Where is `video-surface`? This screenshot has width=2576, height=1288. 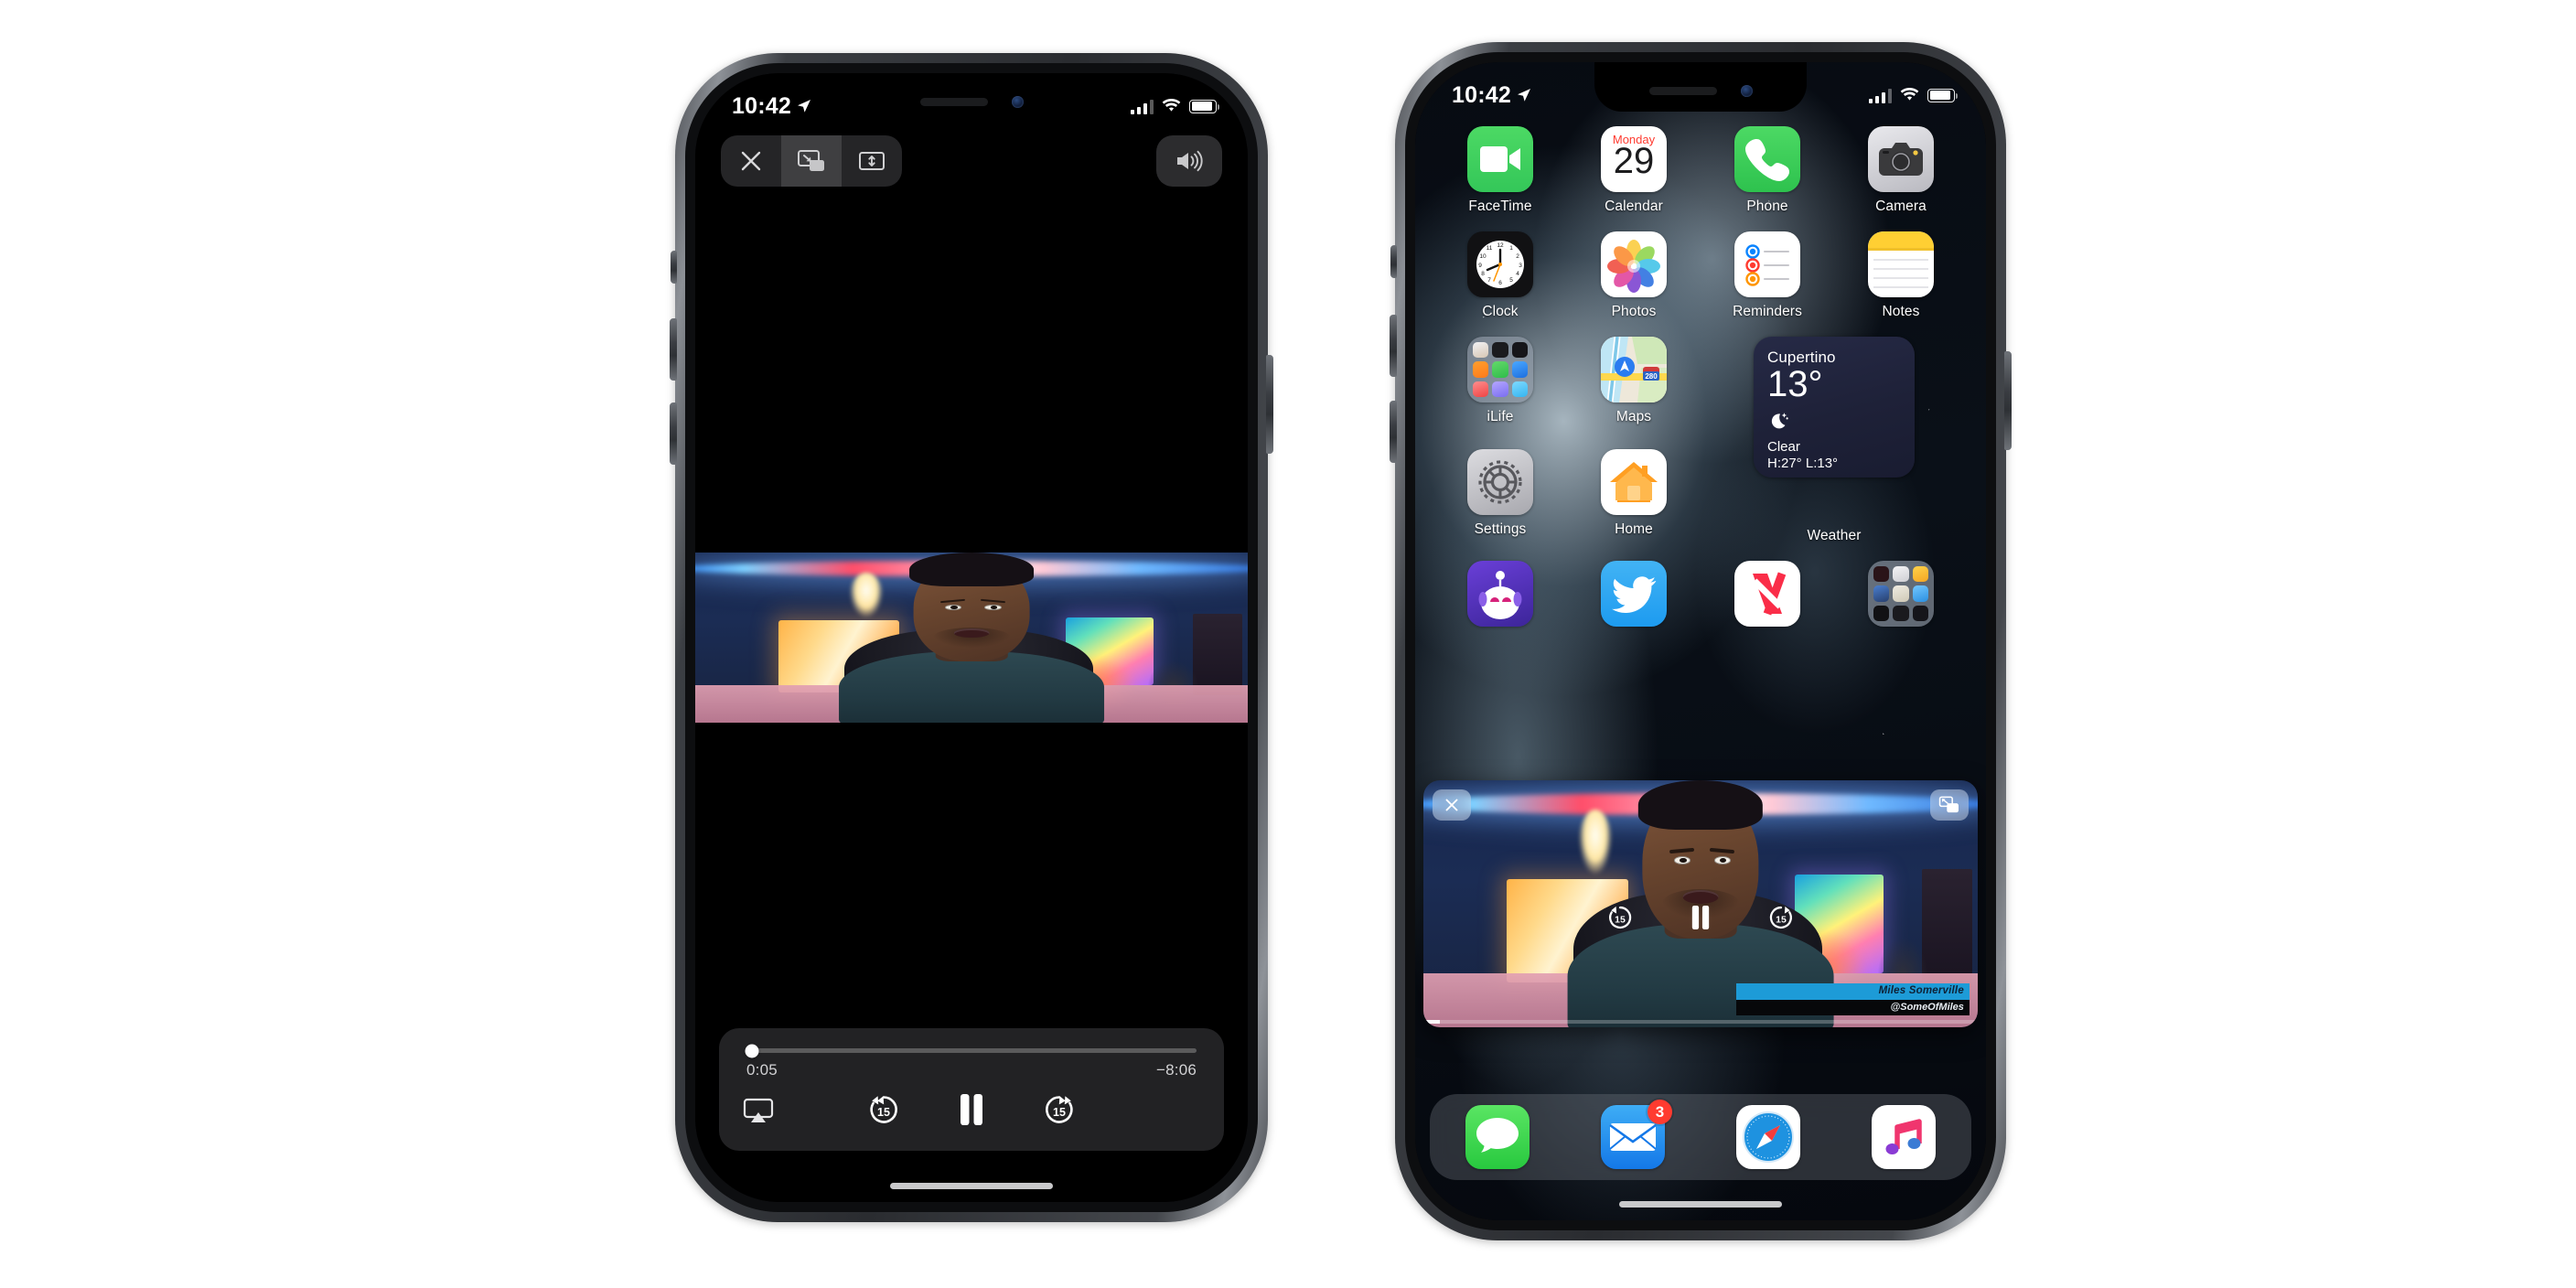
video-surface is located at coordinates (972, 638).